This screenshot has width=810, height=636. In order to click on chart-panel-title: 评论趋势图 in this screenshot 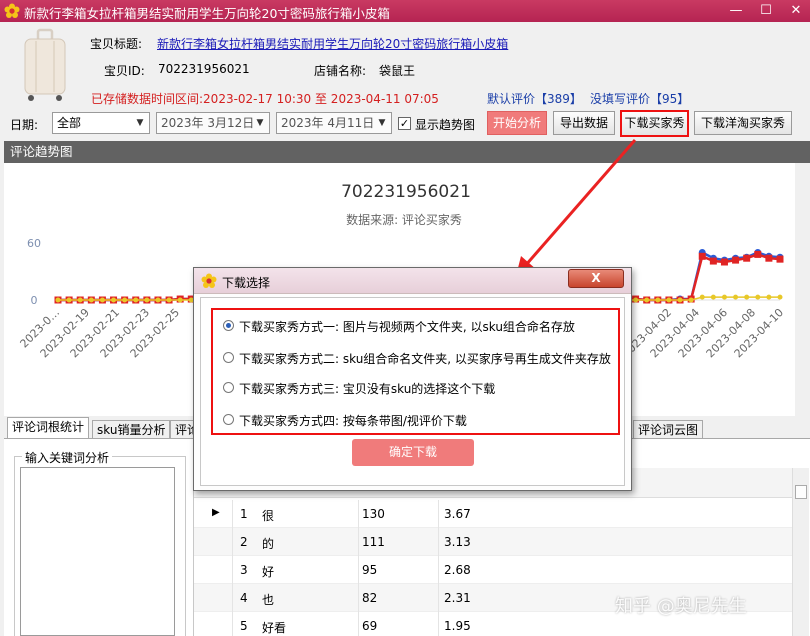, I will do `click(41, 151)`.